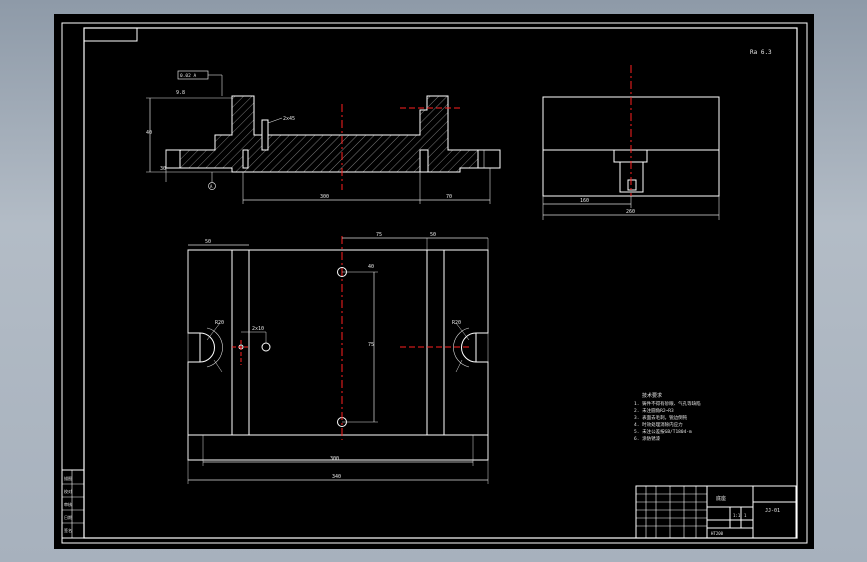  I want to click on top-dim-hole-spacing: 75, so click(371, 345).